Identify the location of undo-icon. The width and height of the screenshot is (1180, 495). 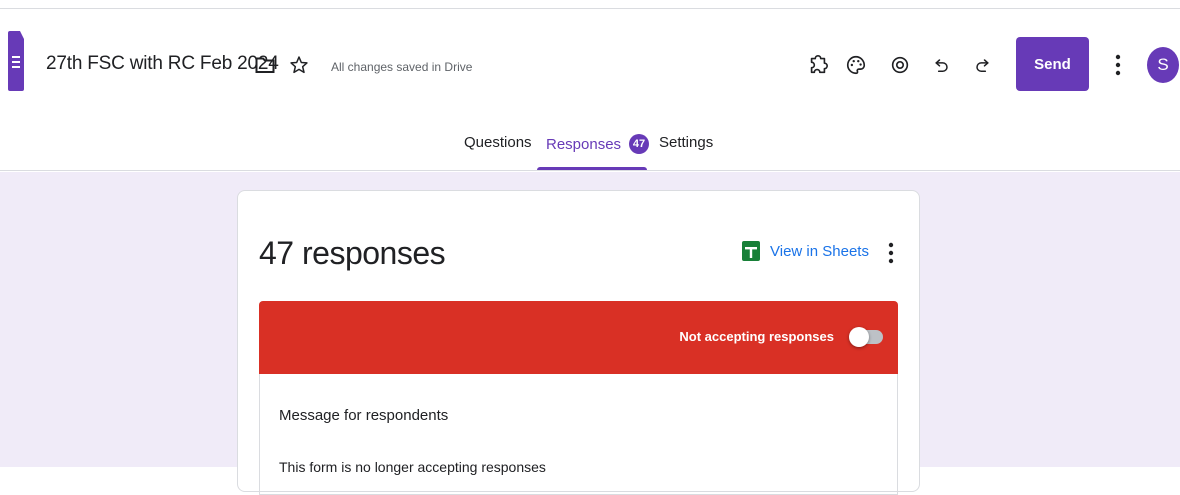
(942, 65).